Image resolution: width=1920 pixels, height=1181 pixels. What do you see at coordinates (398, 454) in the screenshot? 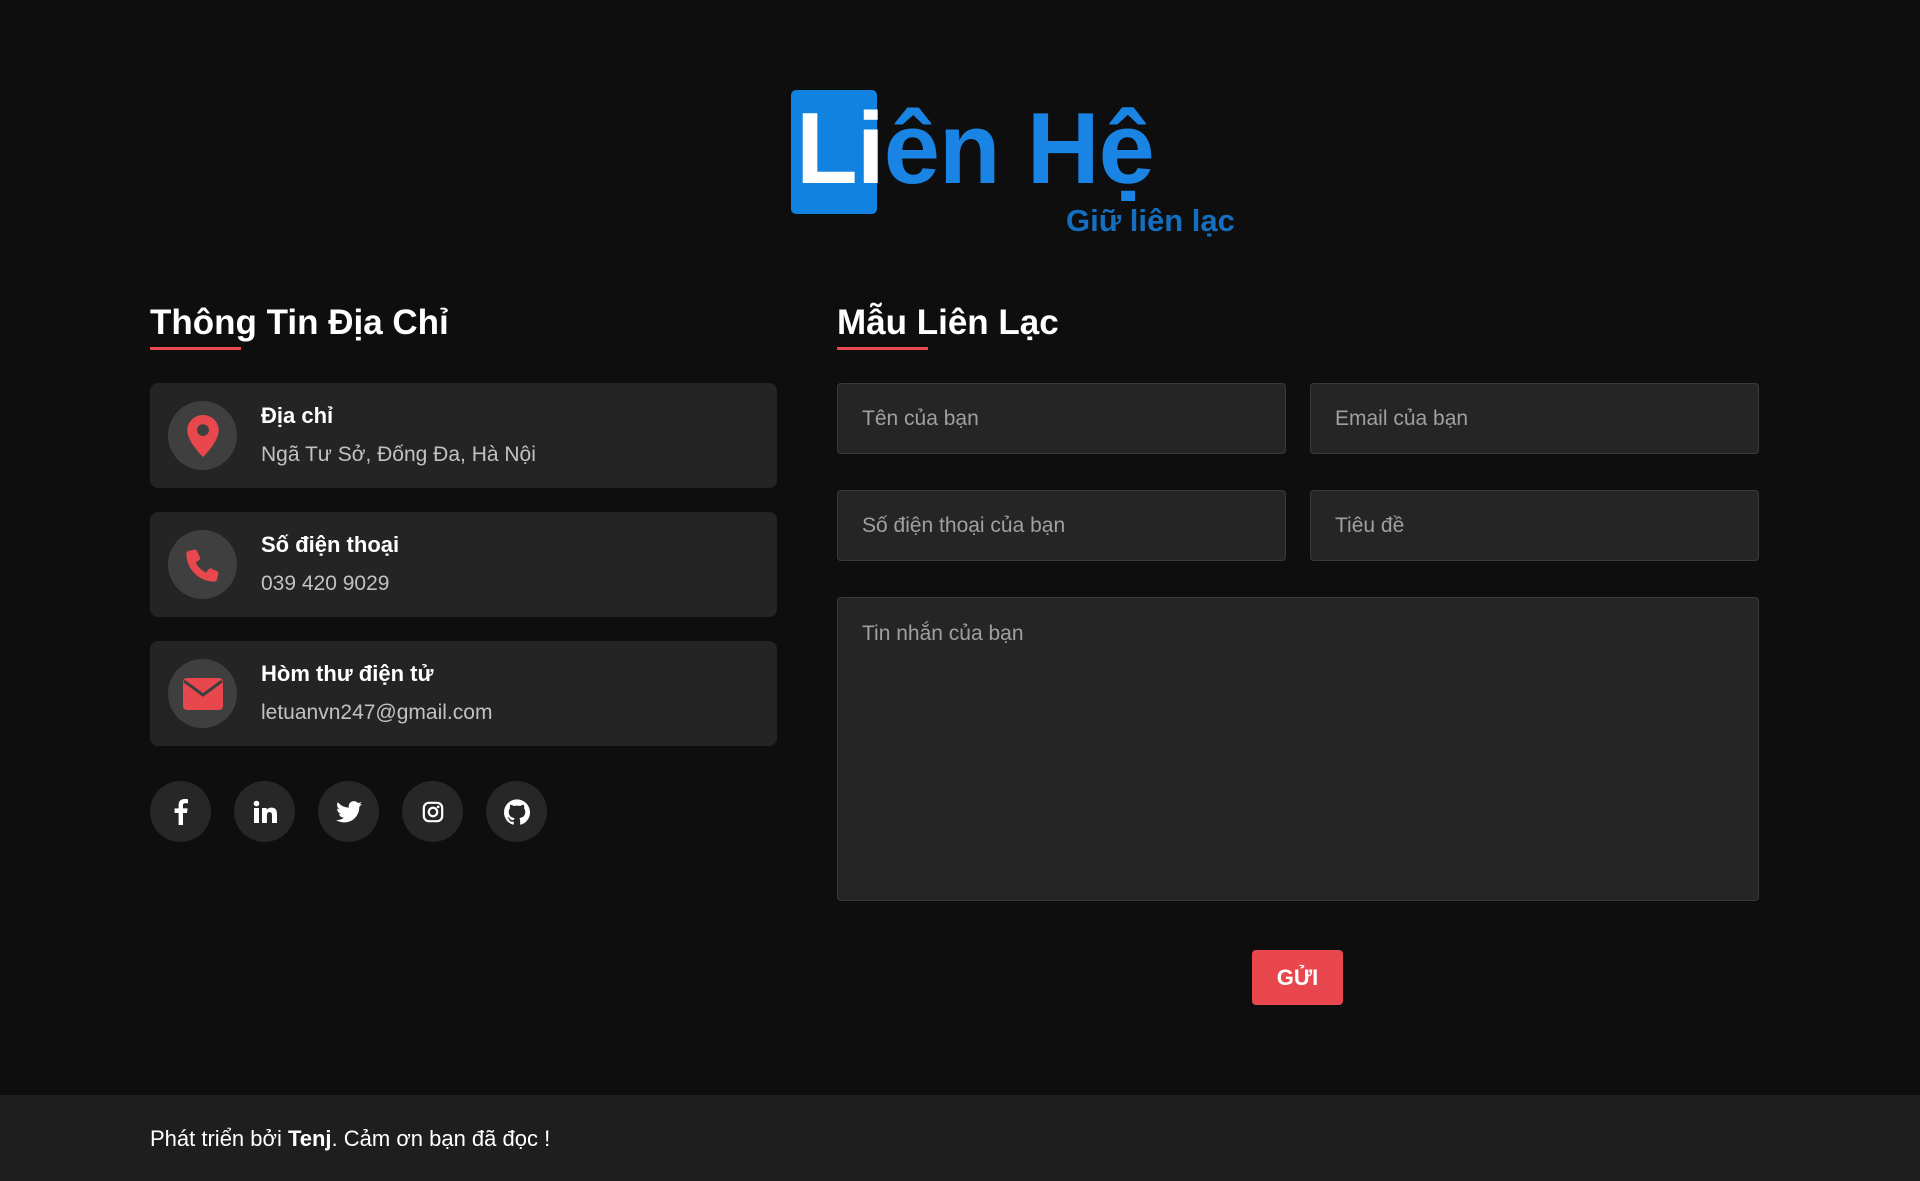
I see `address-value: Ngã Tư Sở, Đống Đa, Hà Nội` at bounding box center [398, 454].